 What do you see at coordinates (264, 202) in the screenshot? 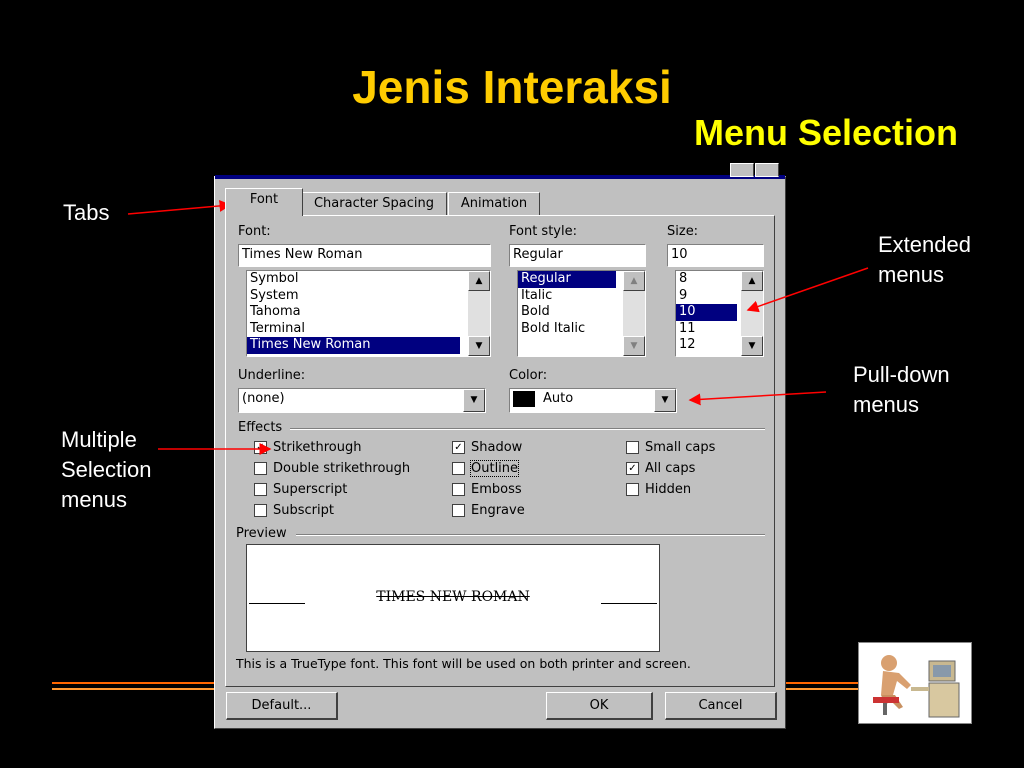
I see `tab-font: Font` at bounding box center [264, 202].